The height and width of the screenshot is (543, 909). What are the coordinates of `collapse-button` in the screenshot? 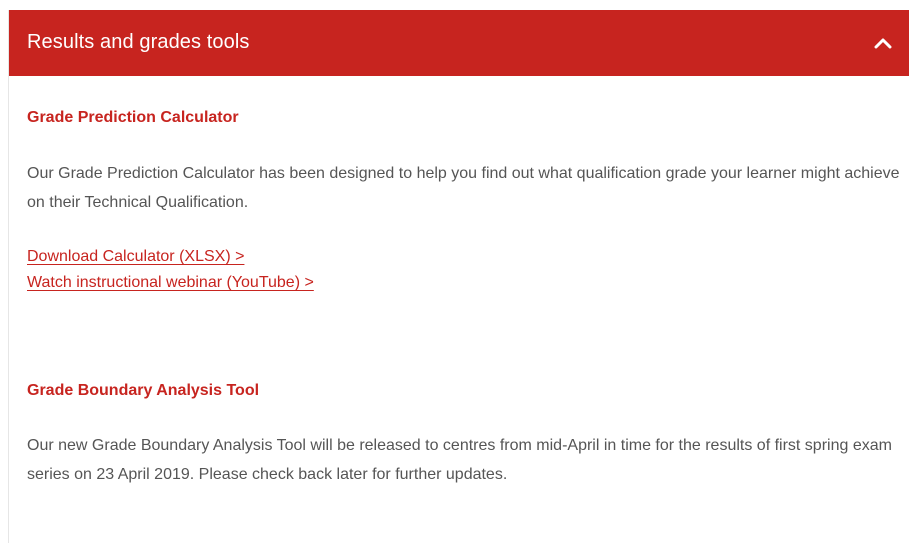 It's located at (883, 43).